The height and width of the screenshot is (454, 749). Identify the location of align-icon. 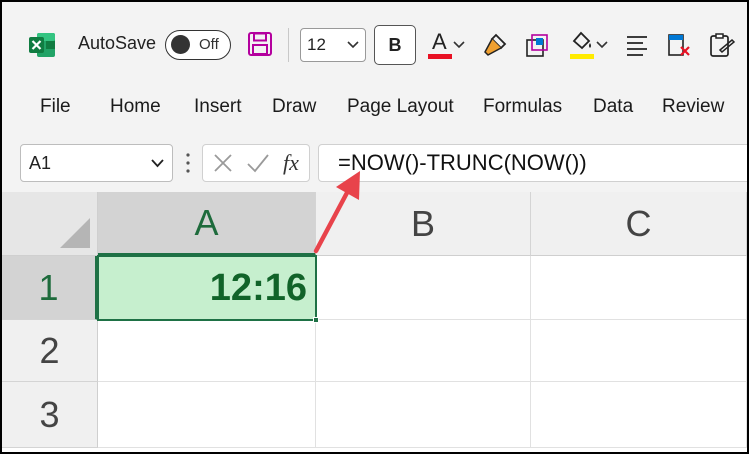
(637, 46).